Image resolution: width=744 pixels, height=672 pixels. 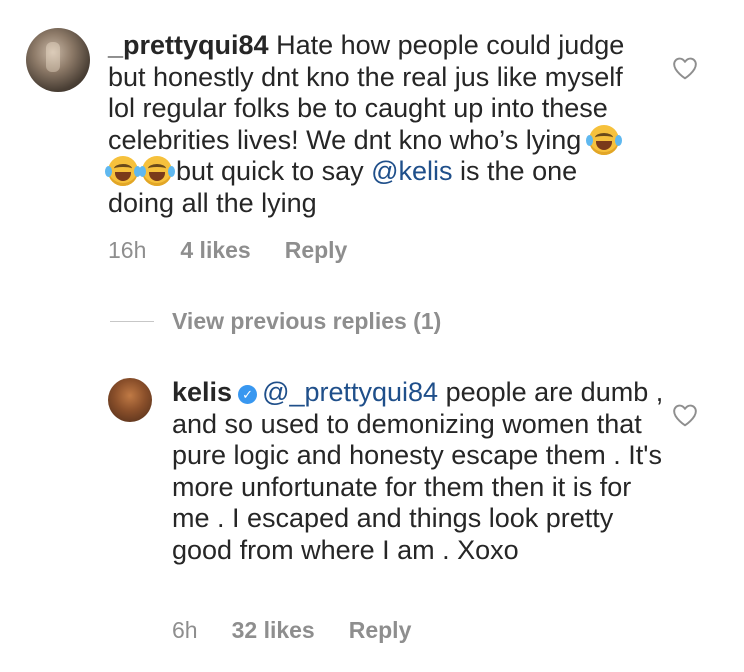 What do you see at coordinates (273, 630) in the screenshot?
I see `reply-likes-count: 32 likes` at bounding box center [273, 630].